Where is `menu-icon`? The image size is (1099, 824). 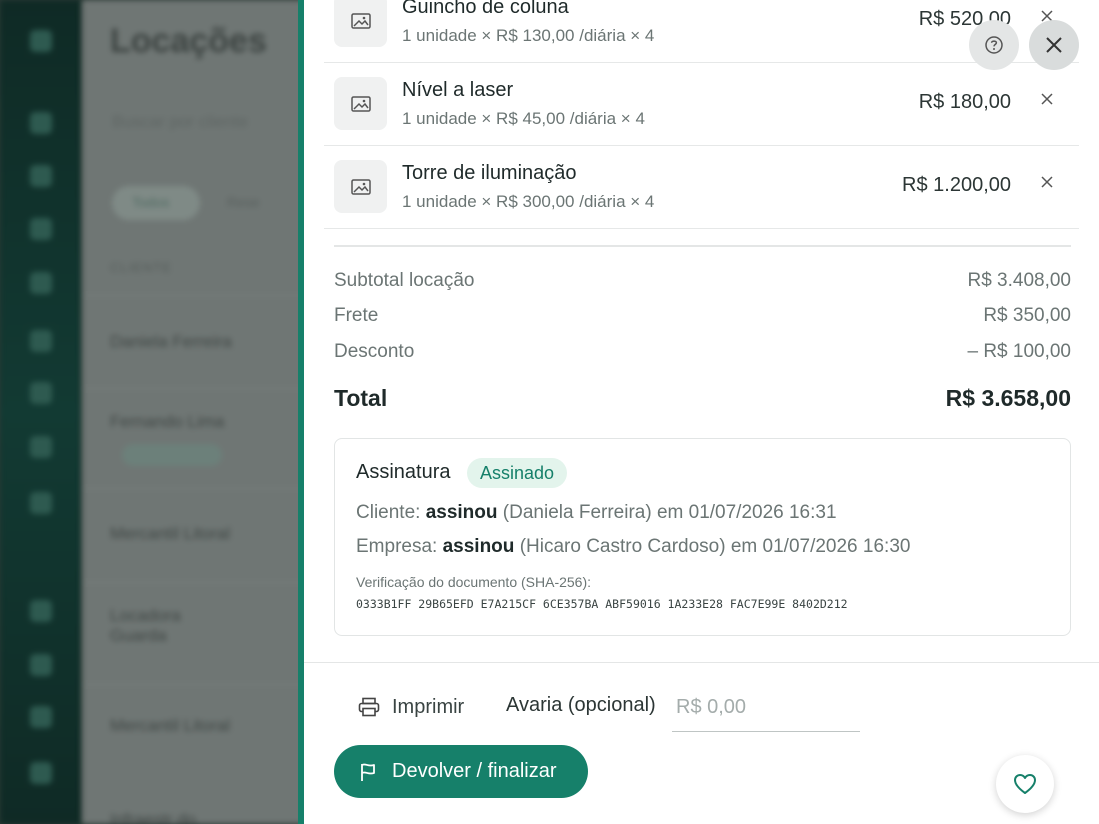
menu-icon is located at coordinates (41, 41).